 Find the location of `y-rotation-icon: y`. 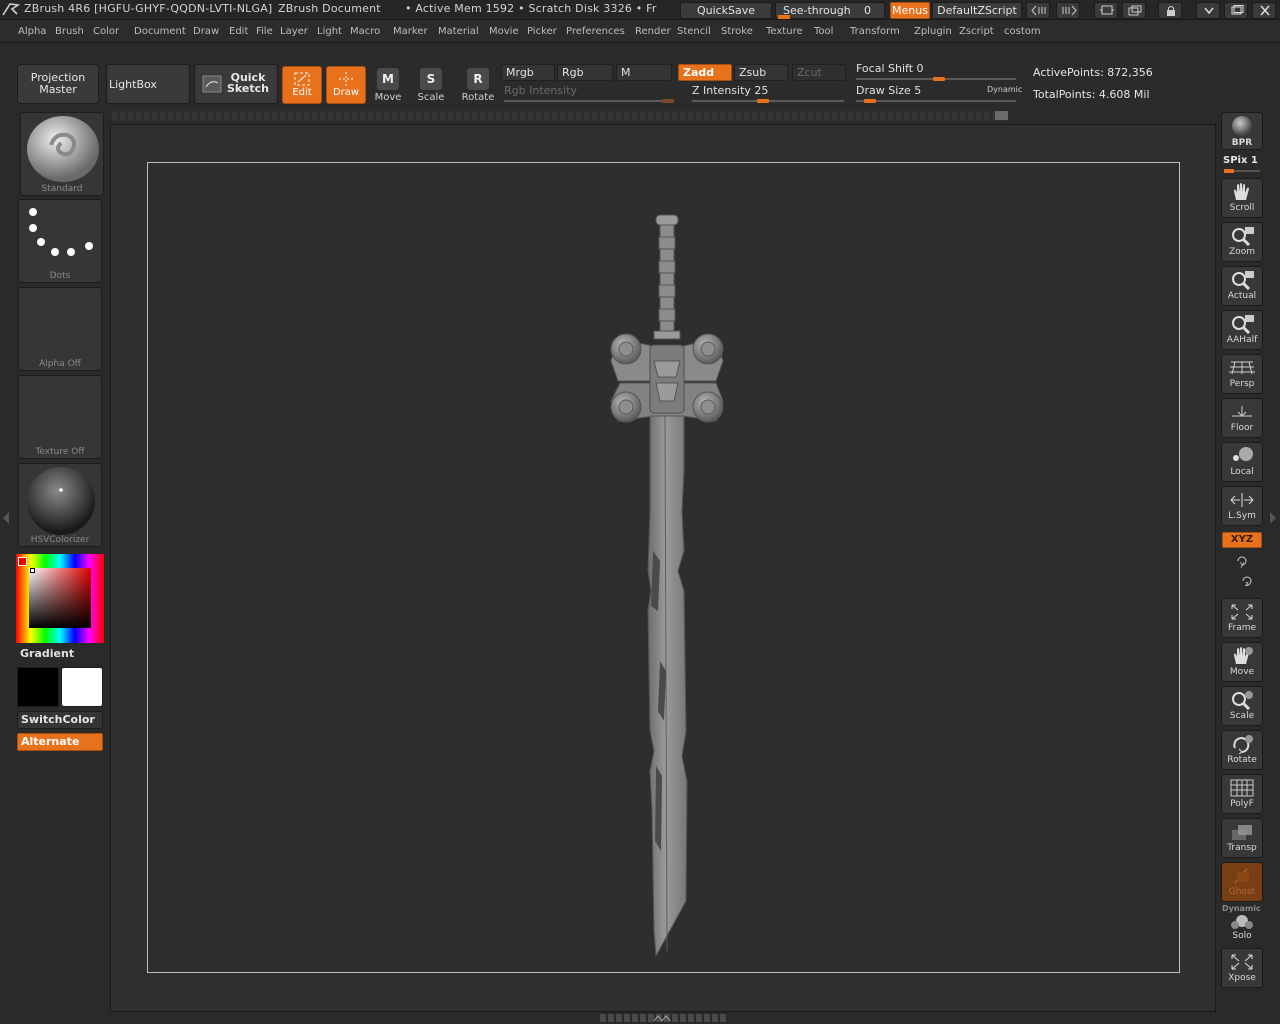

y-rotation-icon: y is located at coordinates (1242, 561).